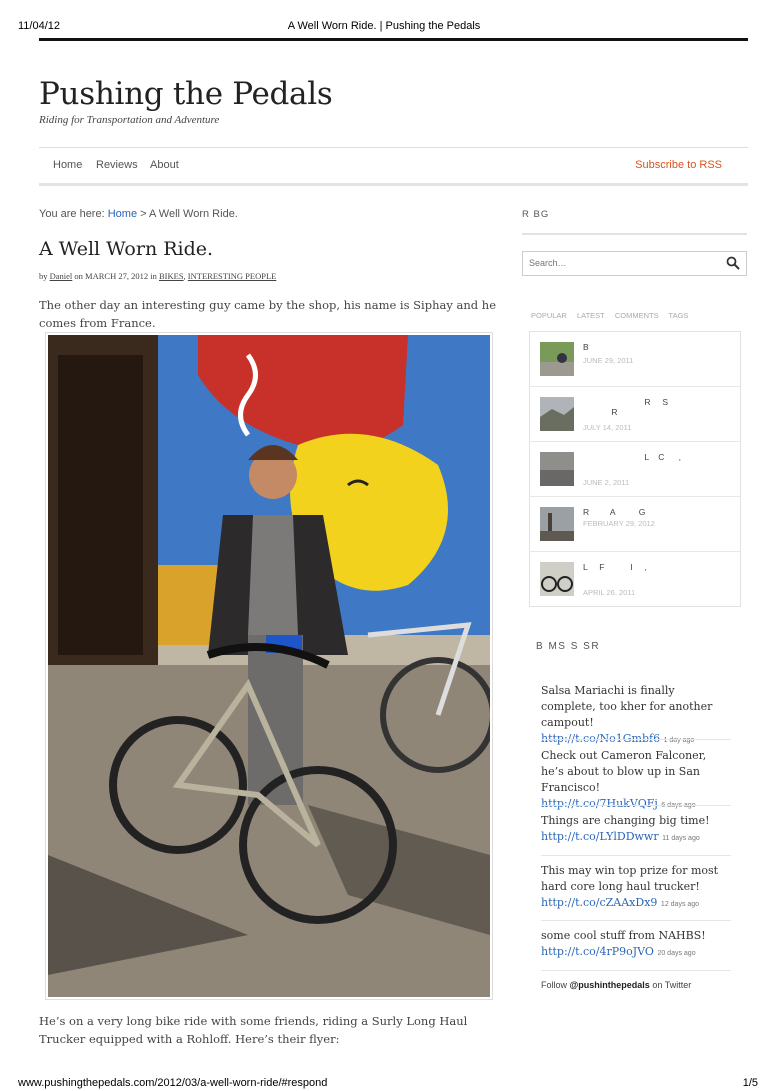 The image size is (768, 1091). What do you see at coordinates (600, 836) in the screenshot?
I see `tweet-link: http://t.co/LYlDDwwr` at bounding box center [600, 836].